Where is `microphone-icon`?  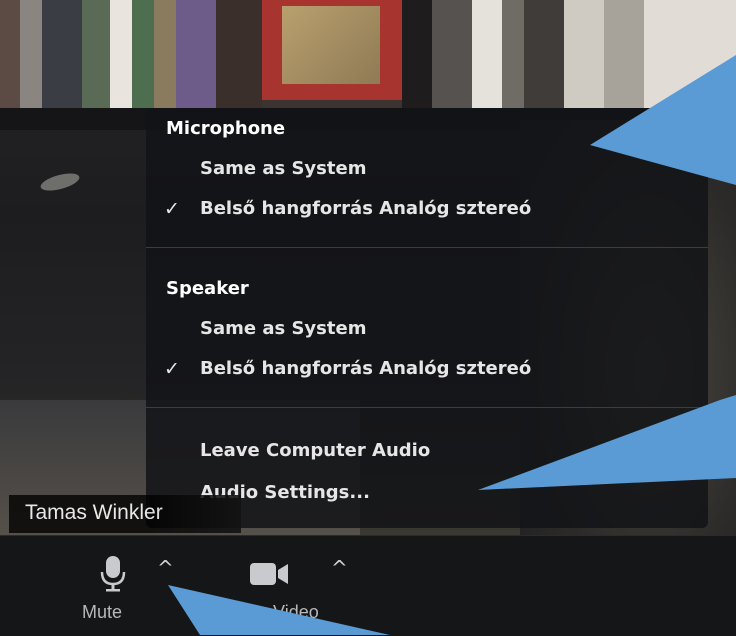
microphone-icon is located at coordinates (113, 574).